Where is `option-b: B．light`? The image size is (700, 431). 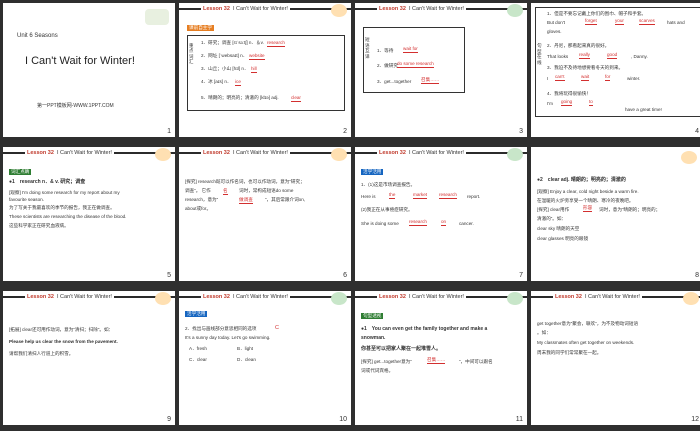 option-b: B．light is located at coordinates (245, 348).